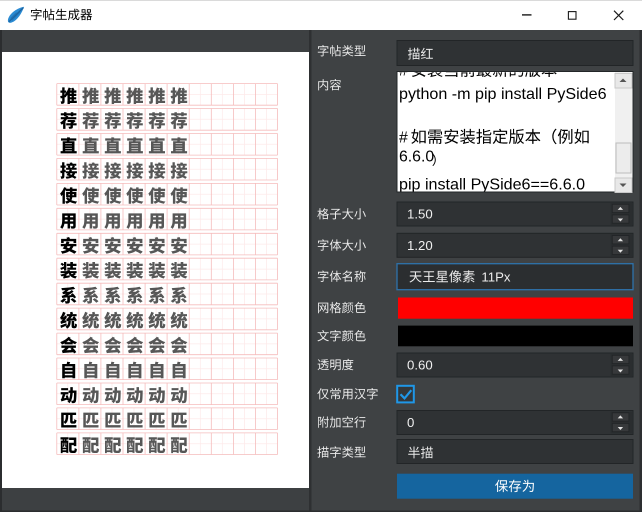 Image resolution: width=642 pixels, height=512 pixels. Describe the element at coordinates (503, 94) in the screenshot. I see `svg-text: python -m pip install PySide6` at that location.